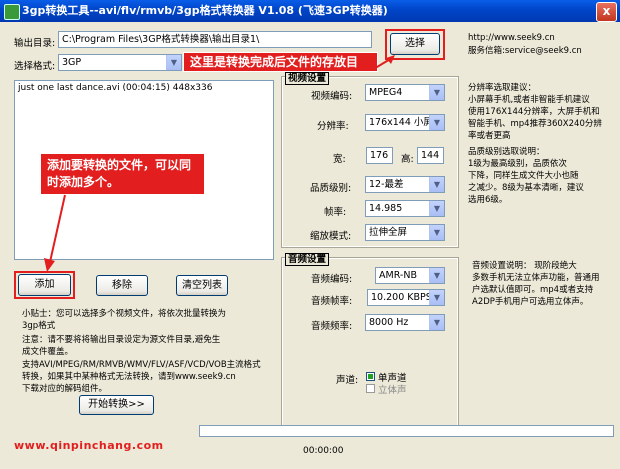 The width and height of the screenshot is (620, 469). I want to click on scale-mode-select: 拉伸全屏 ▼, so click(405, 232).